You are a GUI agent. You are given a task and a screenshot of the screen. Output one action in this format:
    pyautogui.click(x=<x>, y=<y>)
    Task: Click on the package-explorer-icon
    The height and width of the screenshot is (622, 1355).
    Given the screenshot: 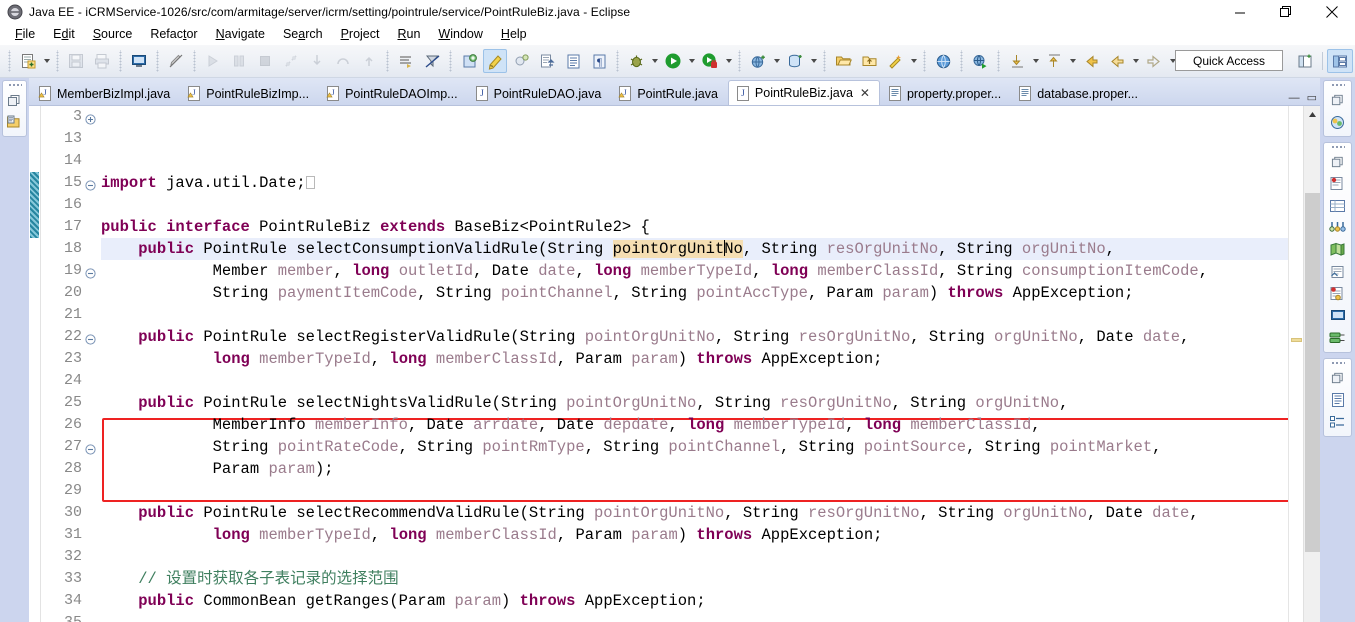 What is the action you would take?
    pyautogui.click(x=15, y=122)
    